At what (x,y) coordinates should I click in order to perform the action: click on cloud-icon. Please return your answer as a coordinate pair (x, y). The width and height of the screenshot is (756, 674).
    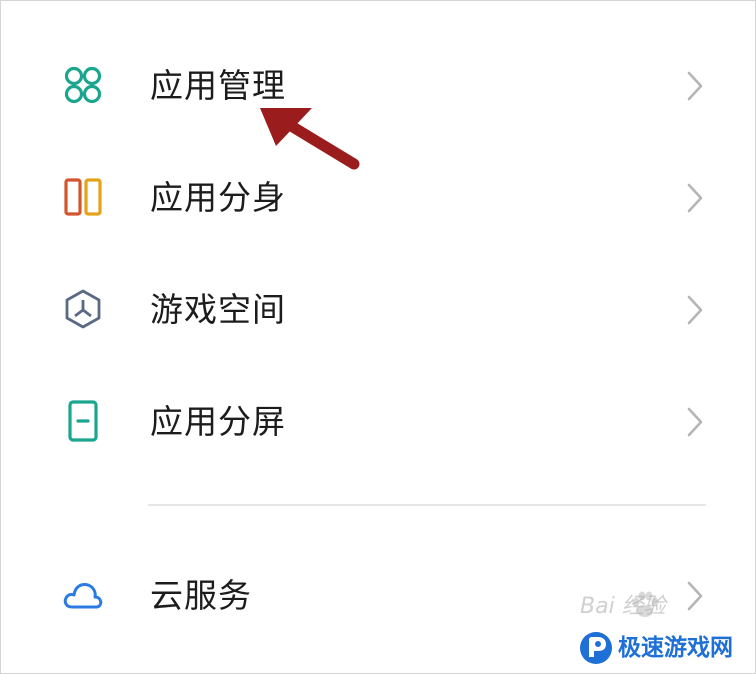
    Looking at the image, I should click on (83, 595).